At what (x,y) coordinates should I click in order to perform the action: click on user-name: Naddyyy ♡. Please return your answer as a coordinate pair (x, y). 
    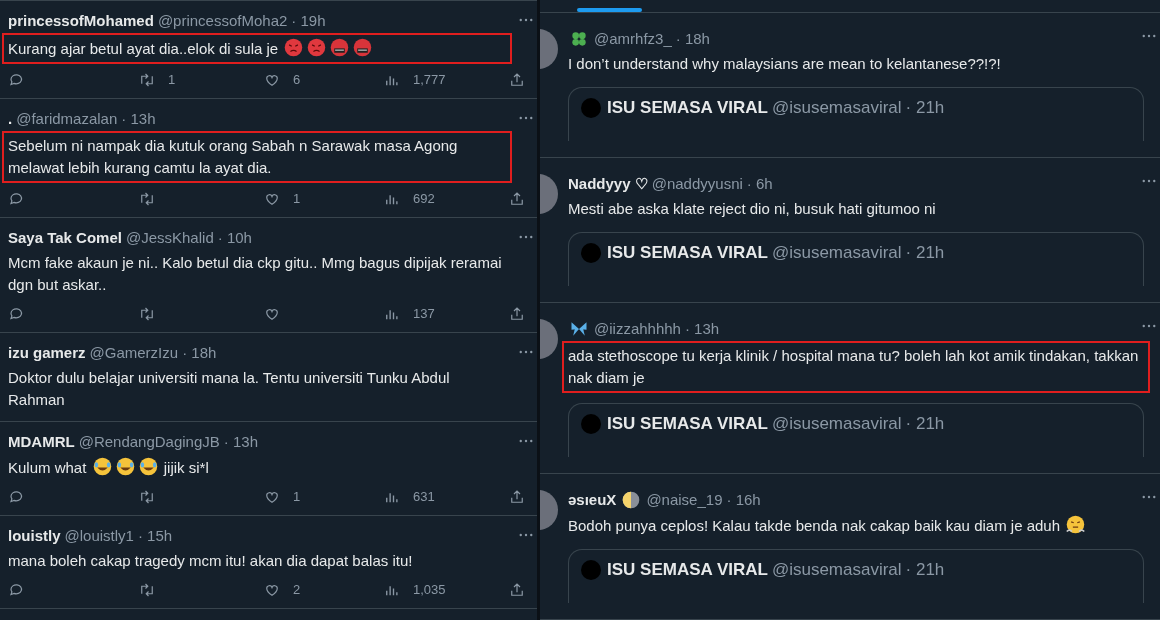
    Looking at the image, I should click on (608, 184).